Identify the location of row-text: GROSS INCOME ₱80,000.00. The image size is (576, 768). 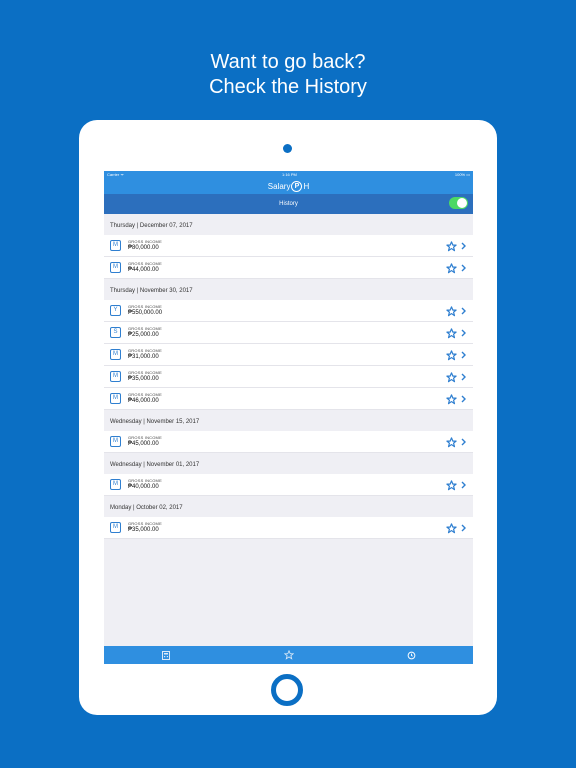
(145, 245).